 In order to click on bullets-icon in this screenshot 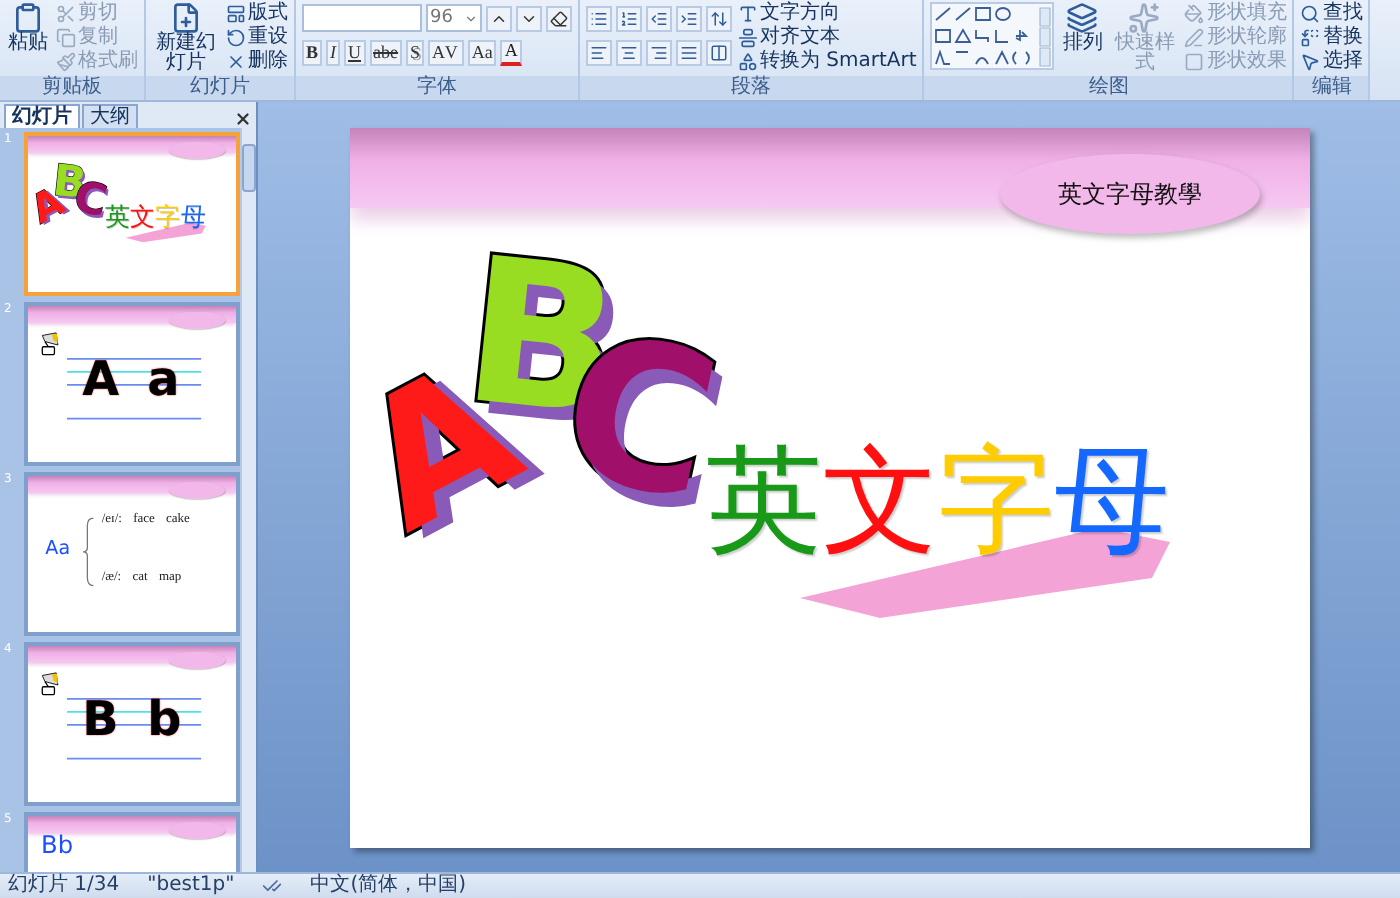, I will do `click(599, 18)`.